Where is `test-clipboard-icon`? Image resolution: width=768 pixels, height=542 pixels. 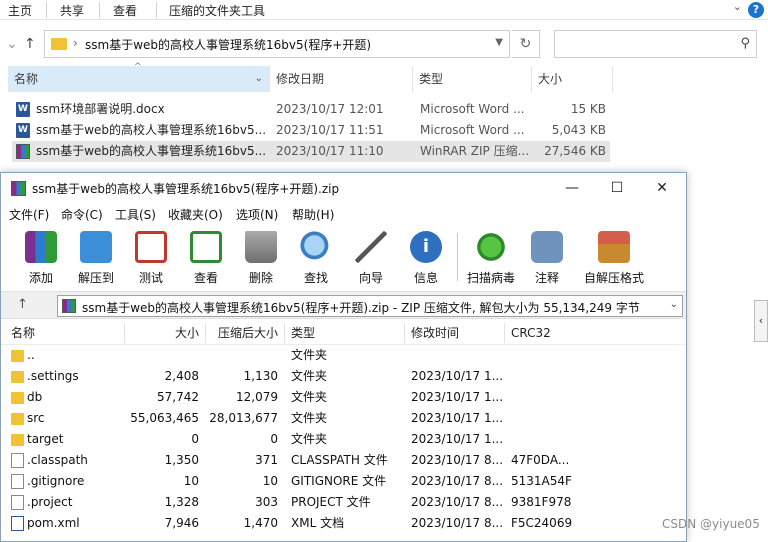 test-clipboard-icon is located at coordinates (151, 247).